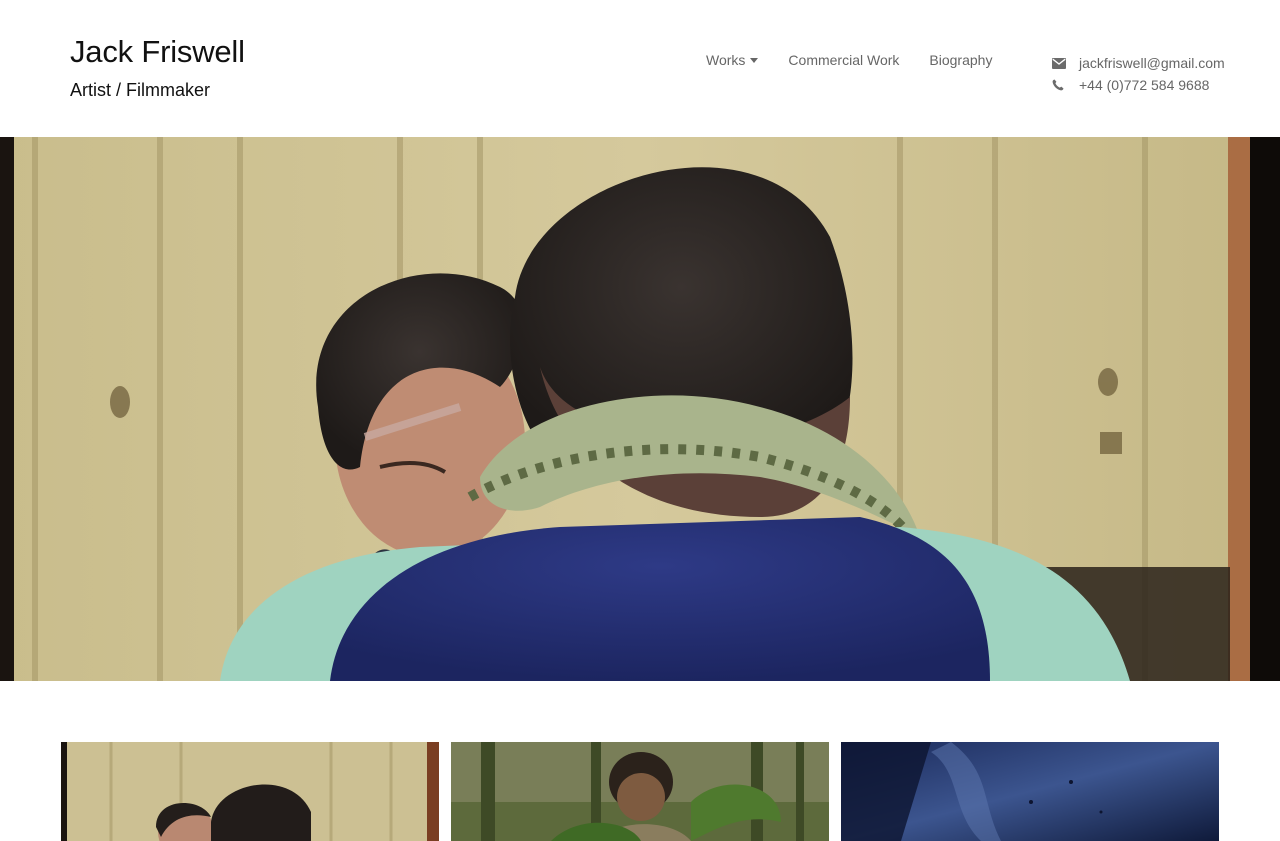 The width and height of the screenshot is (1280, 841). I want to click on nav-item-label: Commercial Work, so click(844, 60).